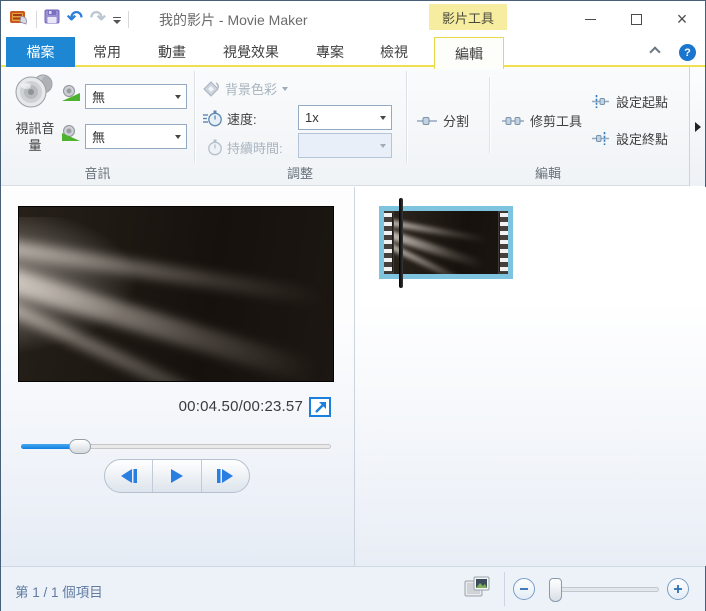 Image resolution: width=706 pixels, height=611 pixels. Describe the element at coordinates (353, 19) in the screenshot. I see `titlebar: ↶ ↷ 我的影片 - Movie Maker 影片工具 ×` at that location.